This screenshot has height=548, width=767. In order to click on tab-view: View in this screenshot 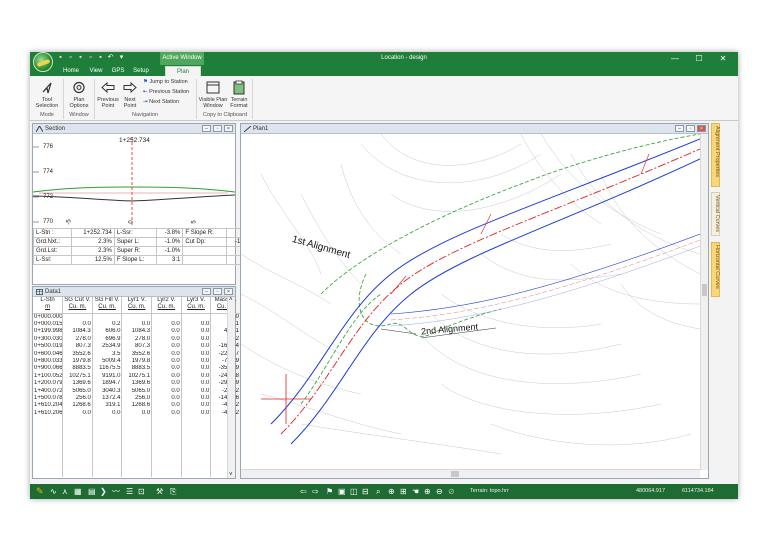, I will do `click(96, 71)`.